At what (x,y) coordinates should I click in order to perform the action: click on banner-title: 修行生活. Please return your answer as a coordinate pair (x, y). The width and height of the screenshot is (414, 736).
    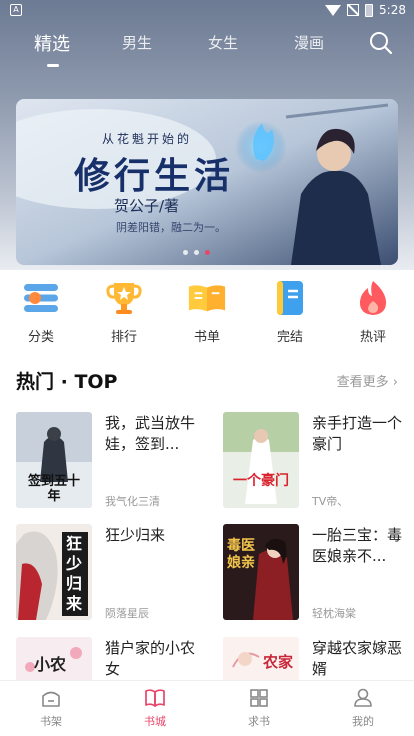
    Looking at the image, I should click on (154, 176).